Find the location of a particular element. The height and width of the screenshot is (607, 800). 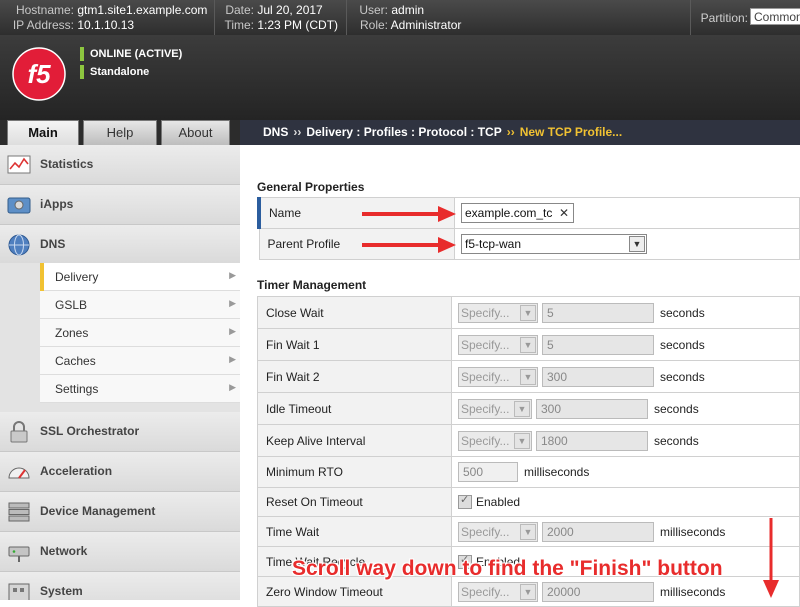

timer-label: Time Wait is located at coordinates (354, 531).